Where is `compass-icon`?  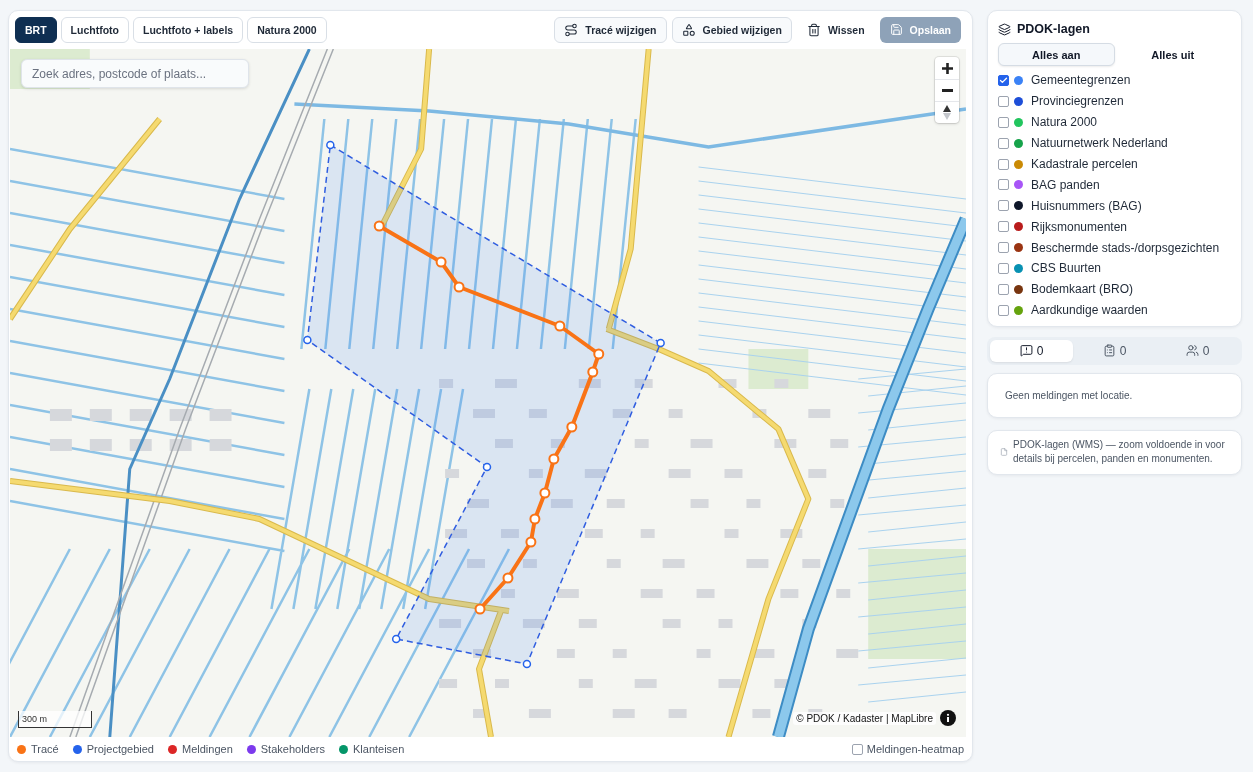 compass-icon is located at coordinates (947, 112).